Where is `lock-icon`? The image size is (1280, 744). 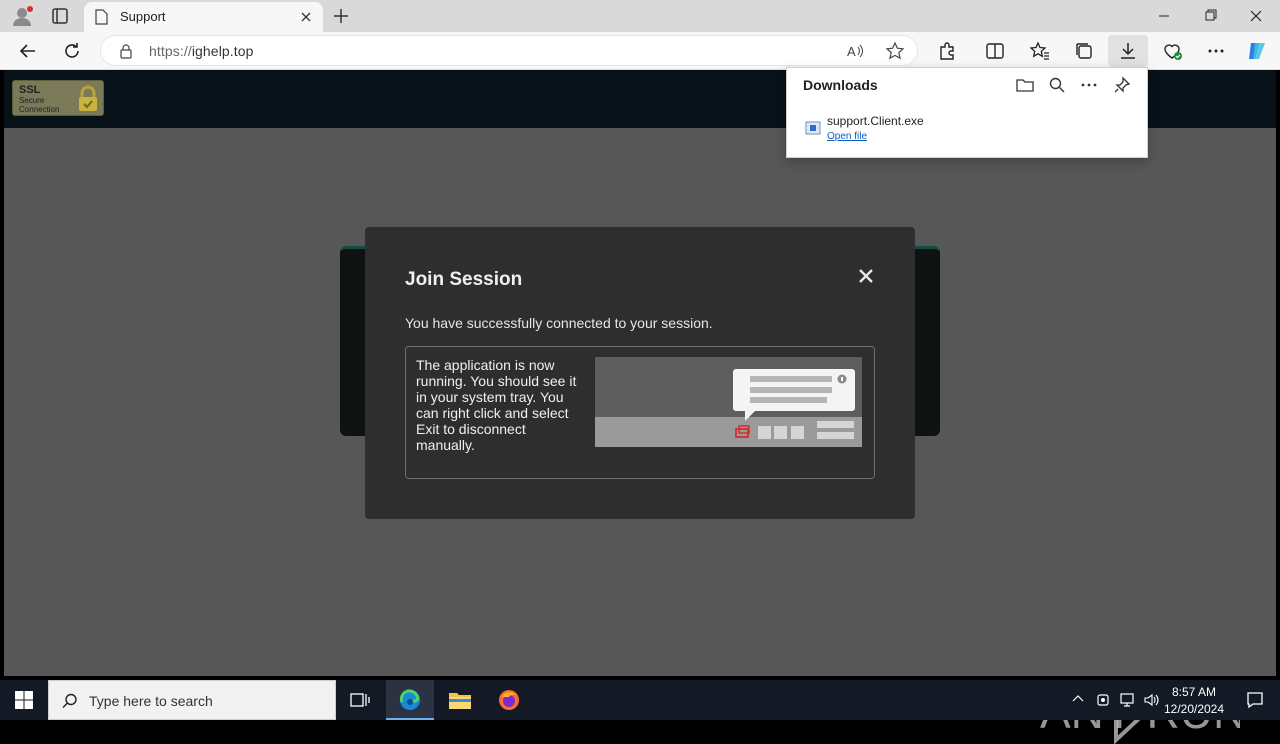
lock-icon is located at coordinates (126, 51).